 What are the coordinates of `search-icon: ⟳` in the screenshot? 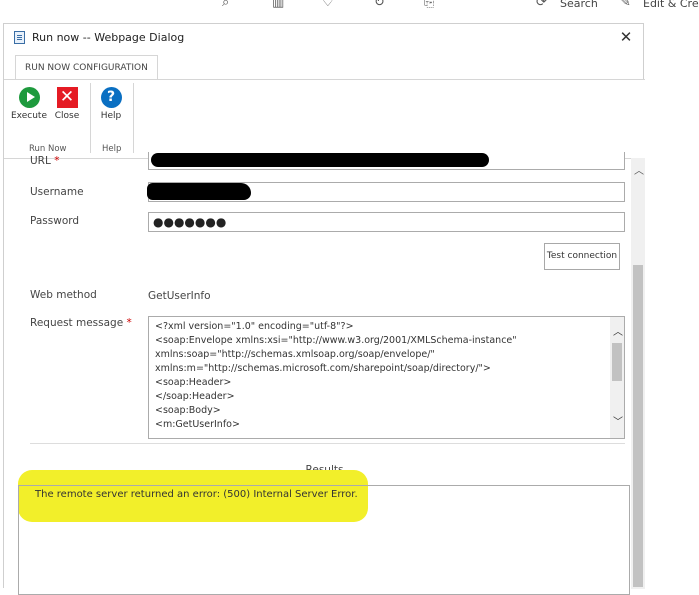 It's located at (541, 5).